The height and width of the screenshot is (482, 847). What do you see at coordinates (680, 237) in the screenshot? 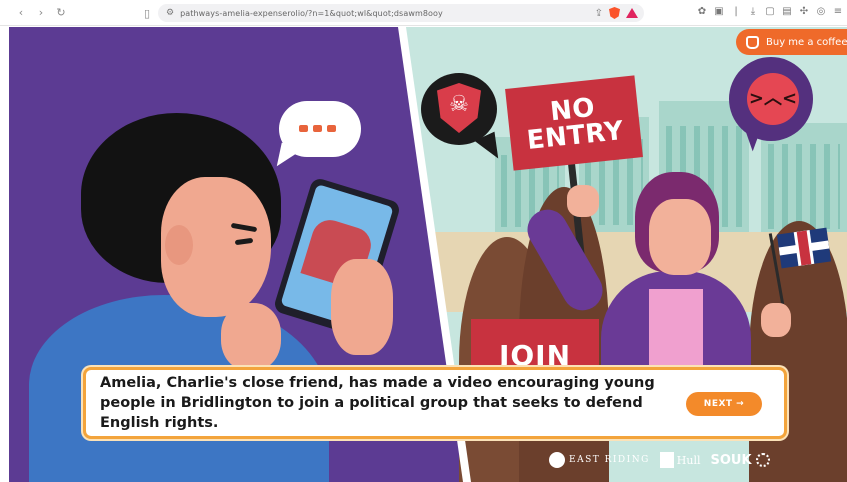
I see `amelia-face` at bounding box center [680, 237].